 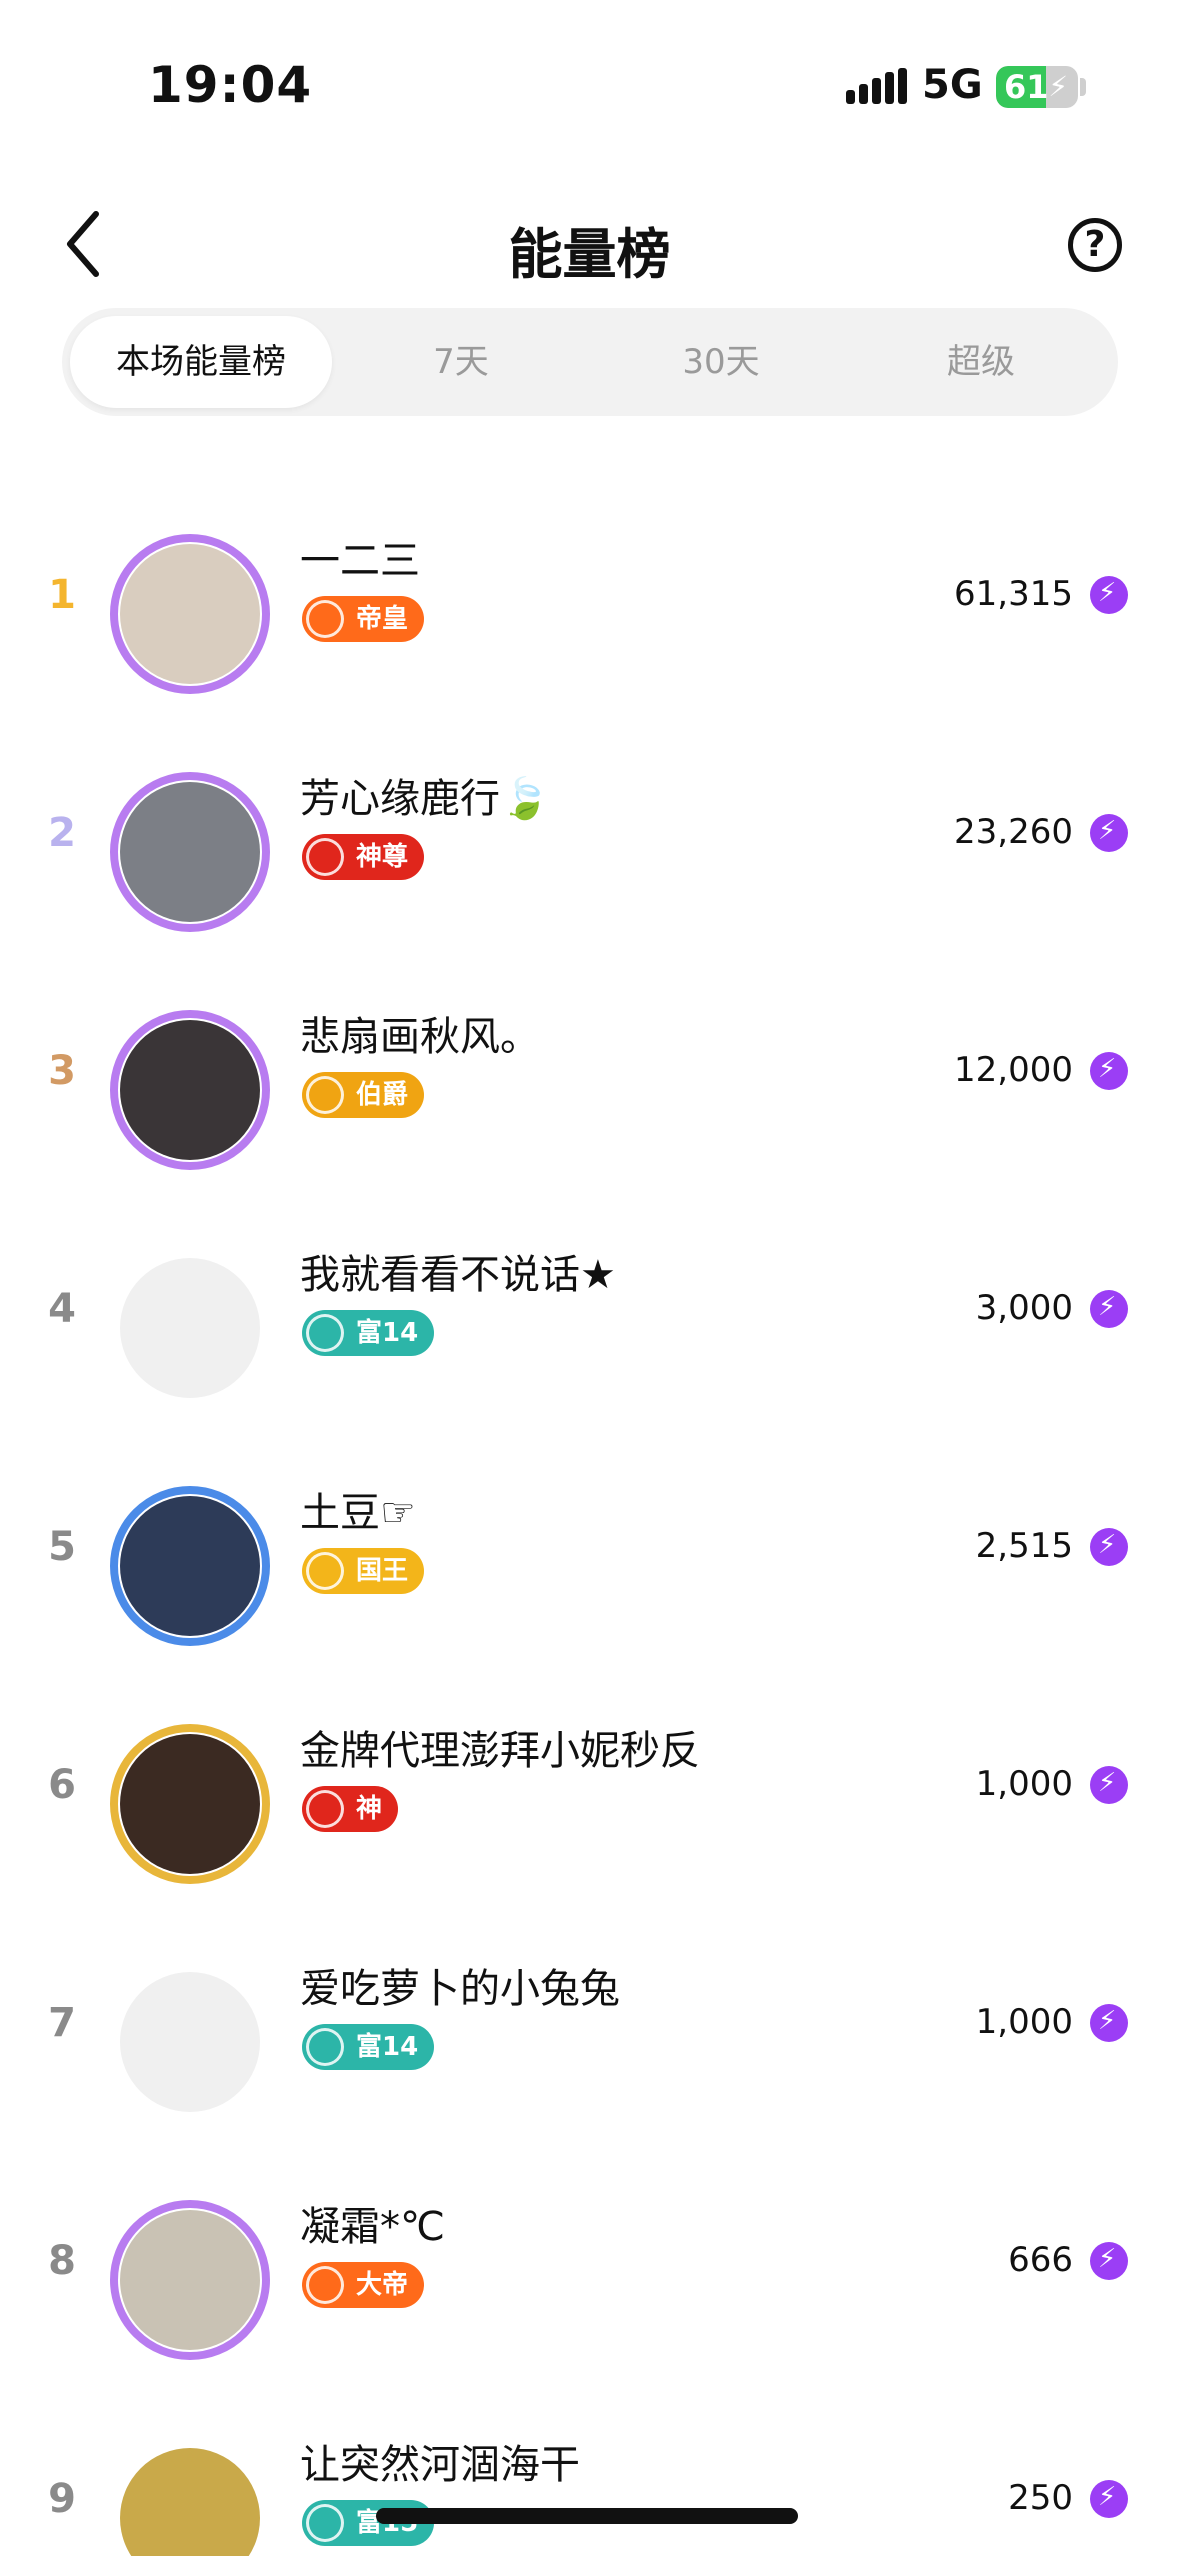 What do you see at coordinates (350, 1809) in the screenshot?
I see `level-badge: 神` at bounding box center [350, 1809].